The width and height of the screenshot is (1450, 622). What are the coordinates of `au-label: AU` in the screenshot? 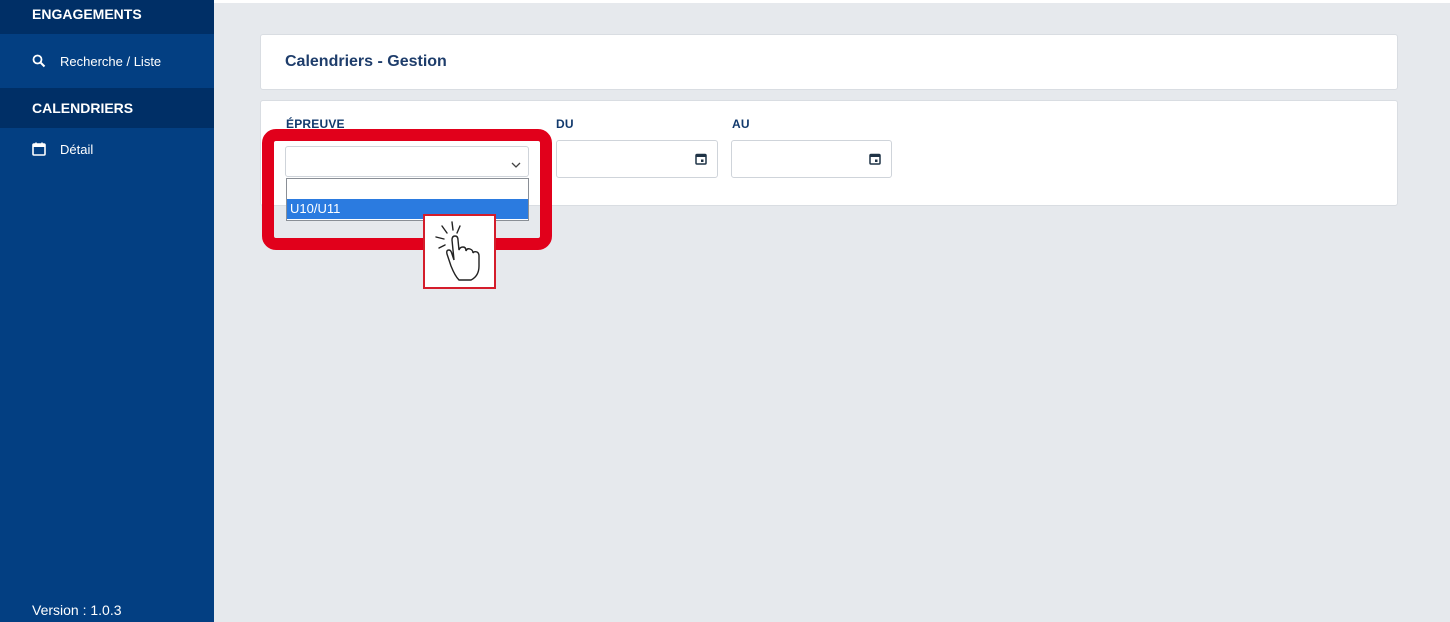 It's located at (741, 124).